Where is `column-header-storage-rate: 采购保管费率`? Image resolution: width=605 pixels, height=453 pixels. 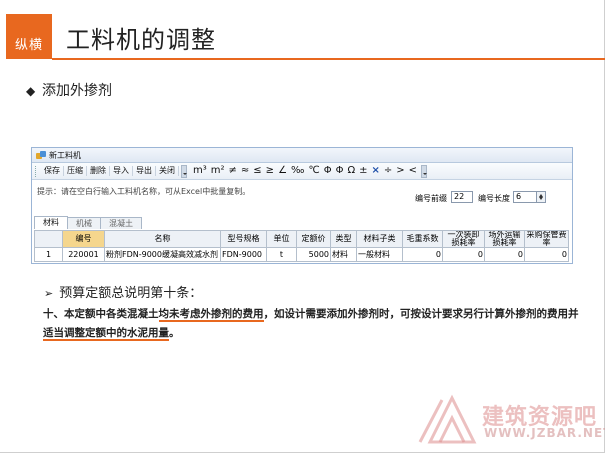 column-header-storage-rate: 采购保管费率 is located at coordinates (546, 239).